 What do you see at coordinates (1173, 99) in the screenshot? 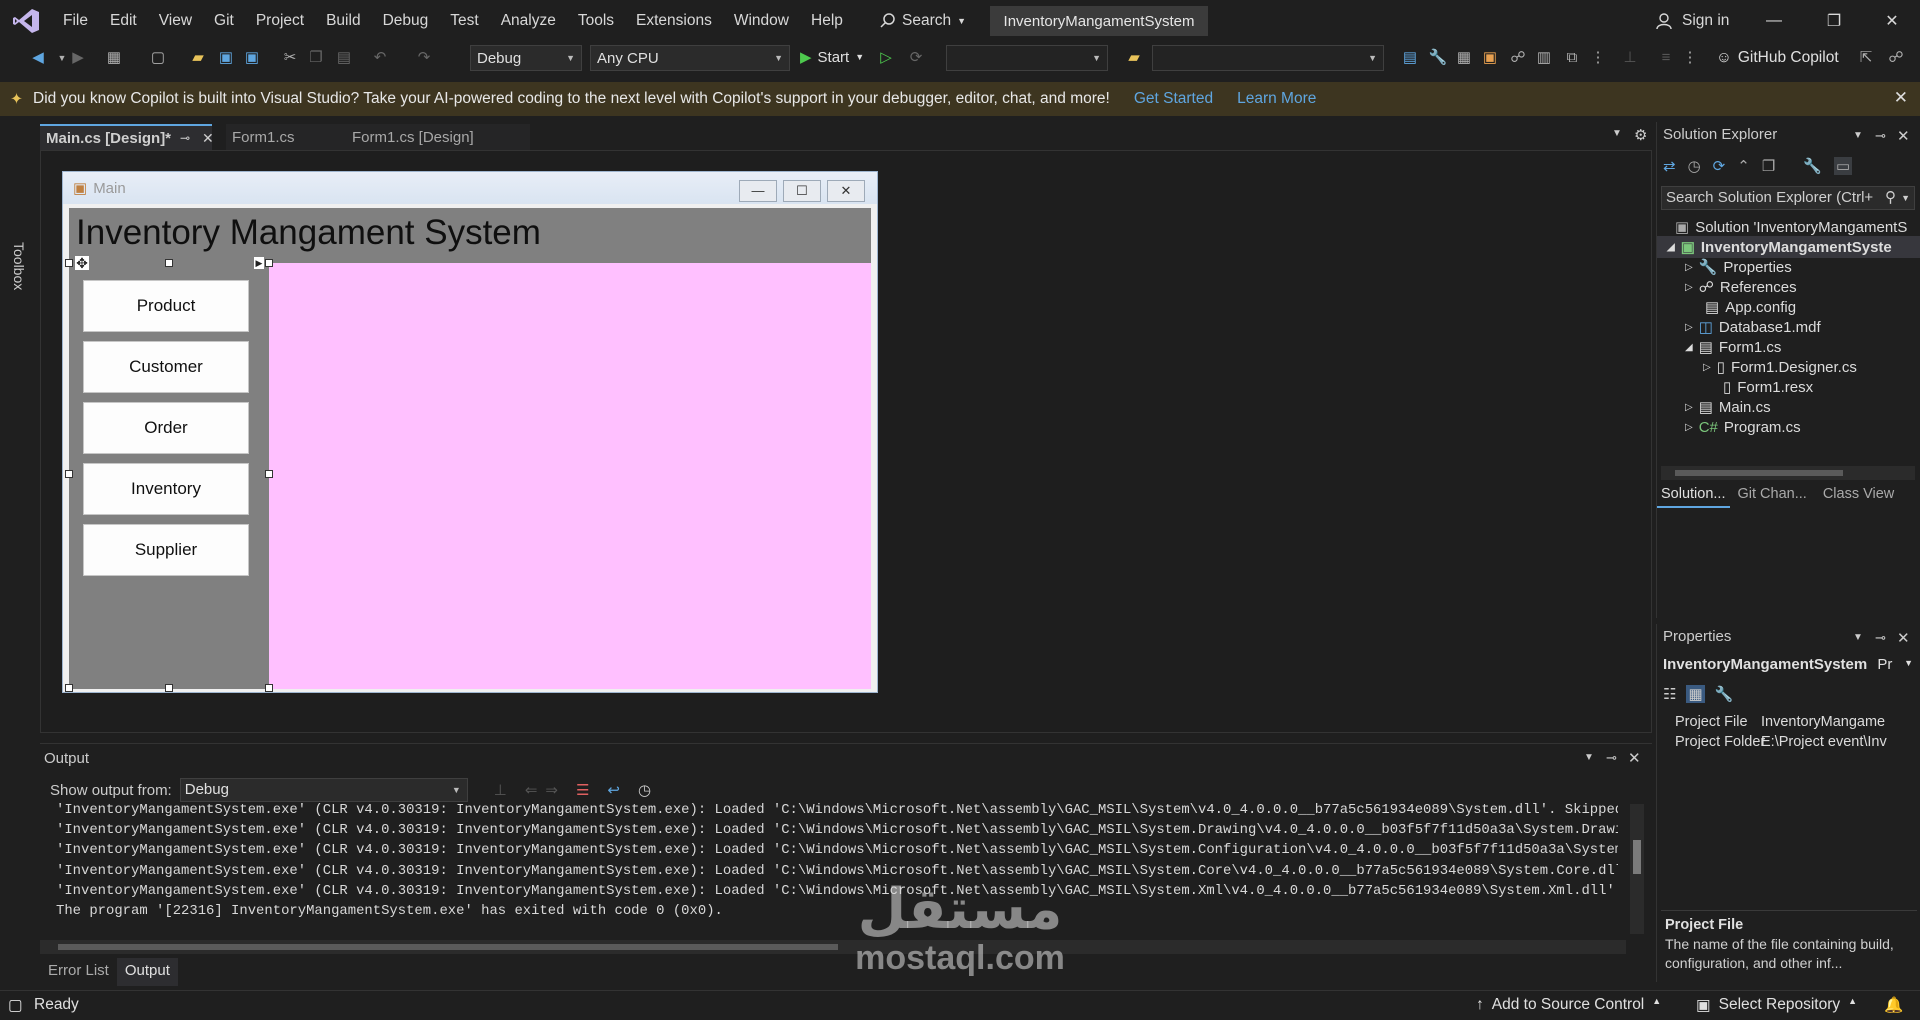
I see `get-started-link: Get Started` at bounding box center [1173, 99].